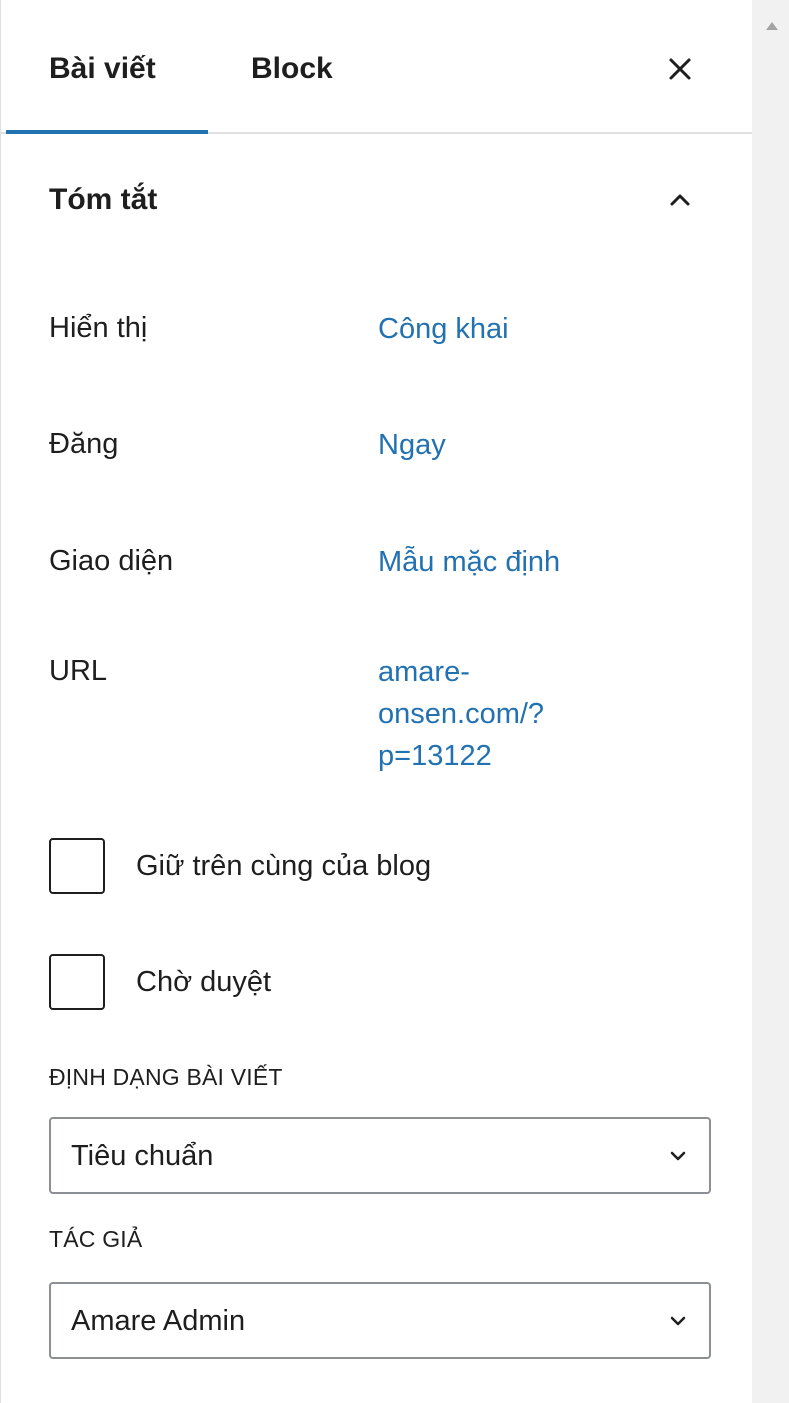  I want to click on post-format-label: ĐỊNH DẠNG BÀI VIẾT, so click(166, 1077).